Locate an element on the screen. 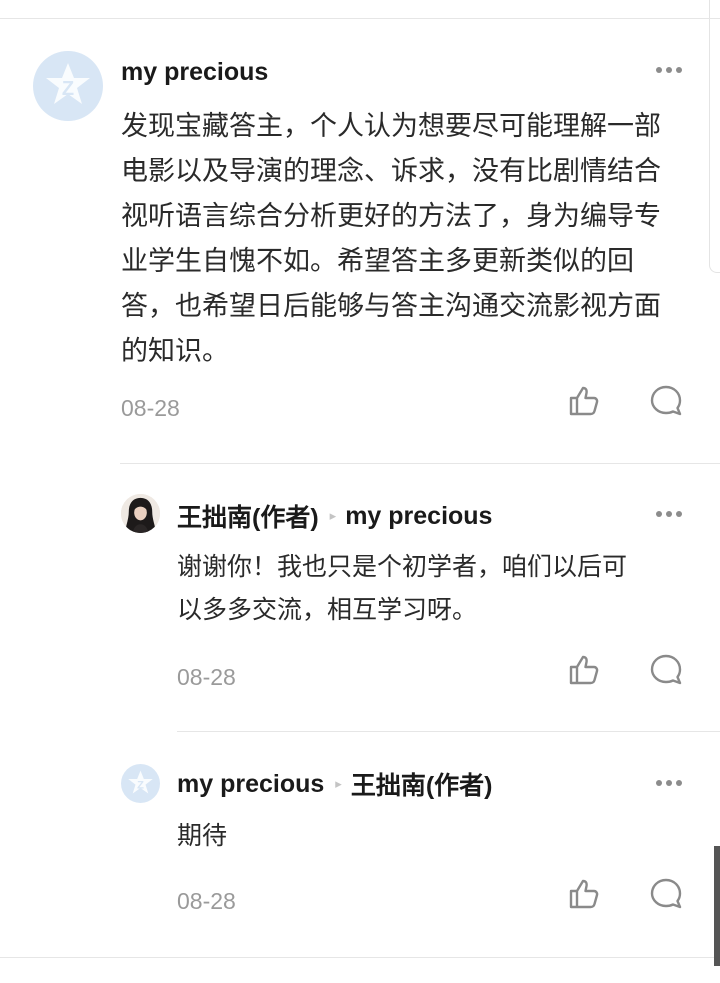  scroll-edge is located at coordinates (714, 136).